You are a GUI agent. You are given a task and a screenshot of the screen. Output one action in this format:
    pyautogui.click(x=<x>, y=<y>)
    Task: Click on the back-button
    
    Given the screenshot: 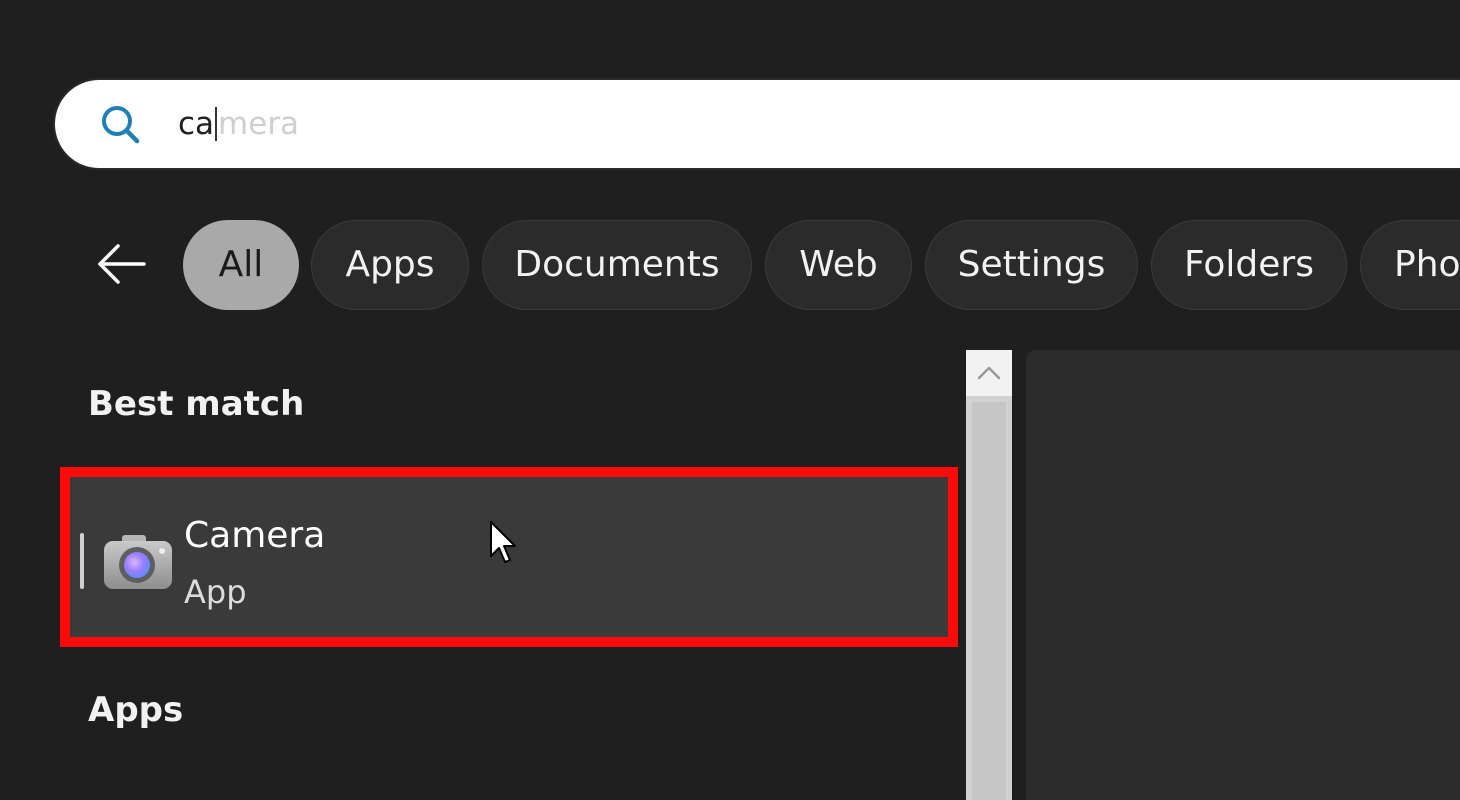 What is the action you would take?
    pyautogui.click(x=122, y=264)
    